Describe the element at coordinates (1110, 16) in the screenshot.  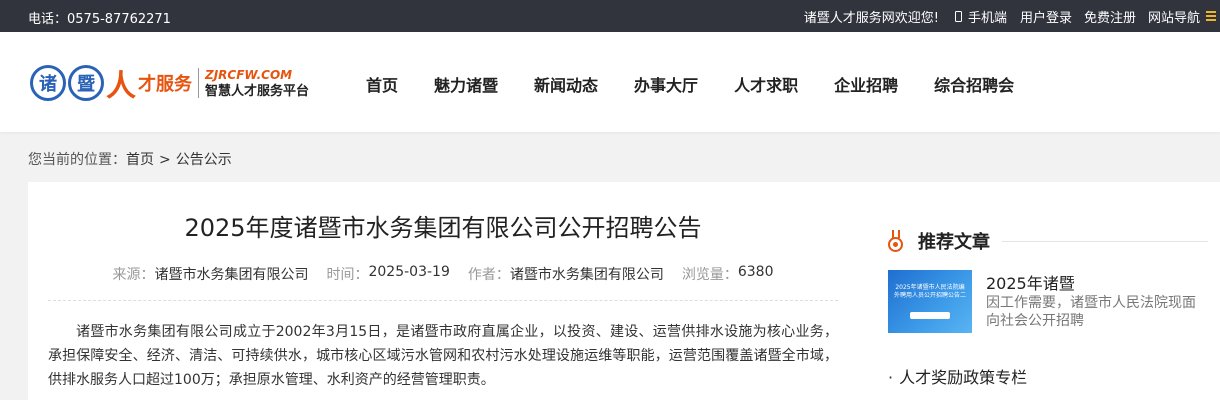
I see `register-link: 免费注册` at that location.